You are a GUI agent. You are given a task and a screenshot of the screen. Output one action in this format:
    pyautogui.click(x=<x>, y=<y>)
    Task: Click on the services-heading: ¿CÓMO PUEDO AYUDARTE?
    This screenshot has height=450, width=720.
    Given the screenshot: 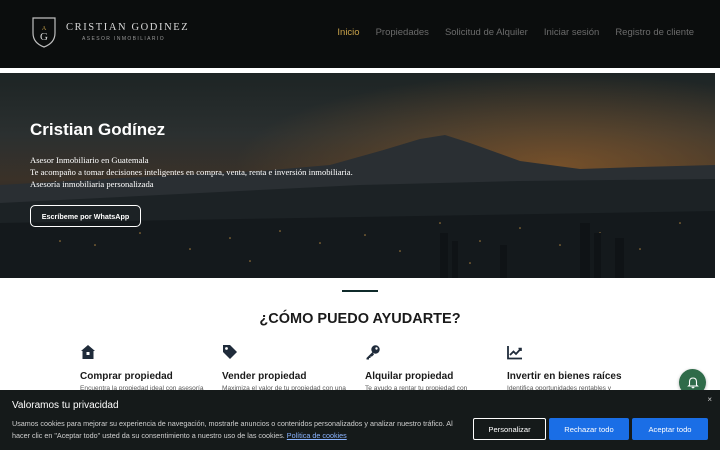 What is the action you would take?
    pyautogui.click(x=360, y=319)
    